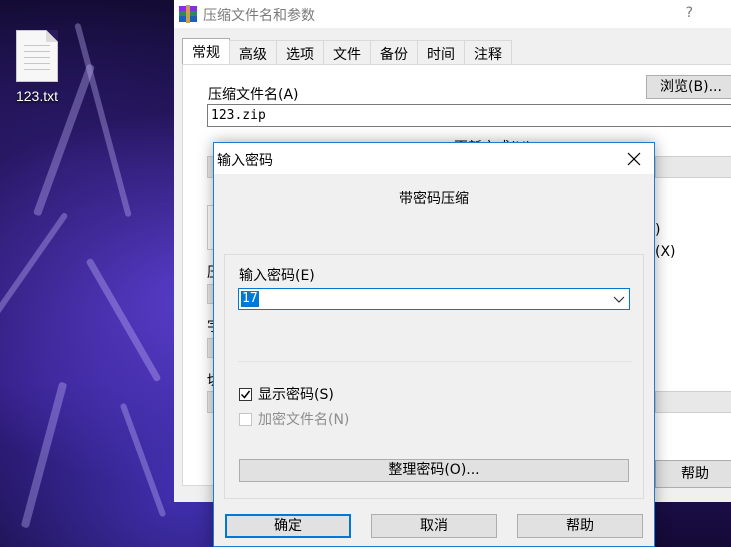  What do you see at coordinates (434, 199) in the screenshot?
I see `password-dialog-subtitle: 带密码压缩` at bounding box center [434, 199].